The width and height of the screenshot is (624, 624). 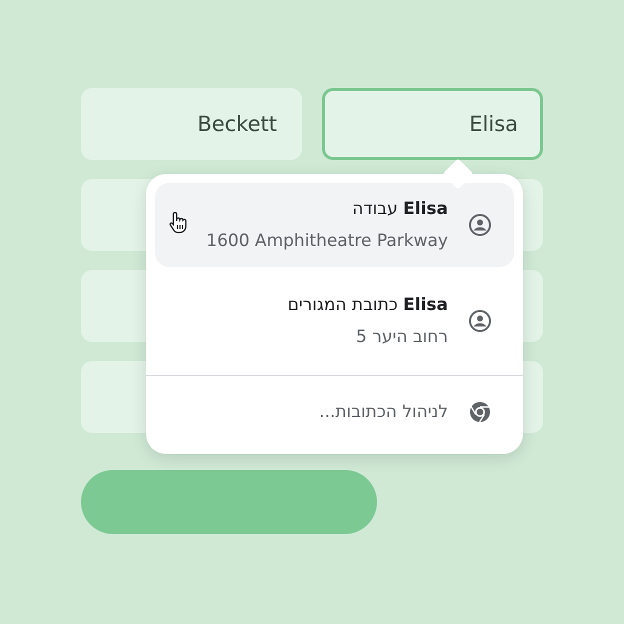 What do you see at coordinates (326, 241) in the screenshot?
I see `address-line: 1600 Amphitheatre Parkway` at bounding box center [326, 241].